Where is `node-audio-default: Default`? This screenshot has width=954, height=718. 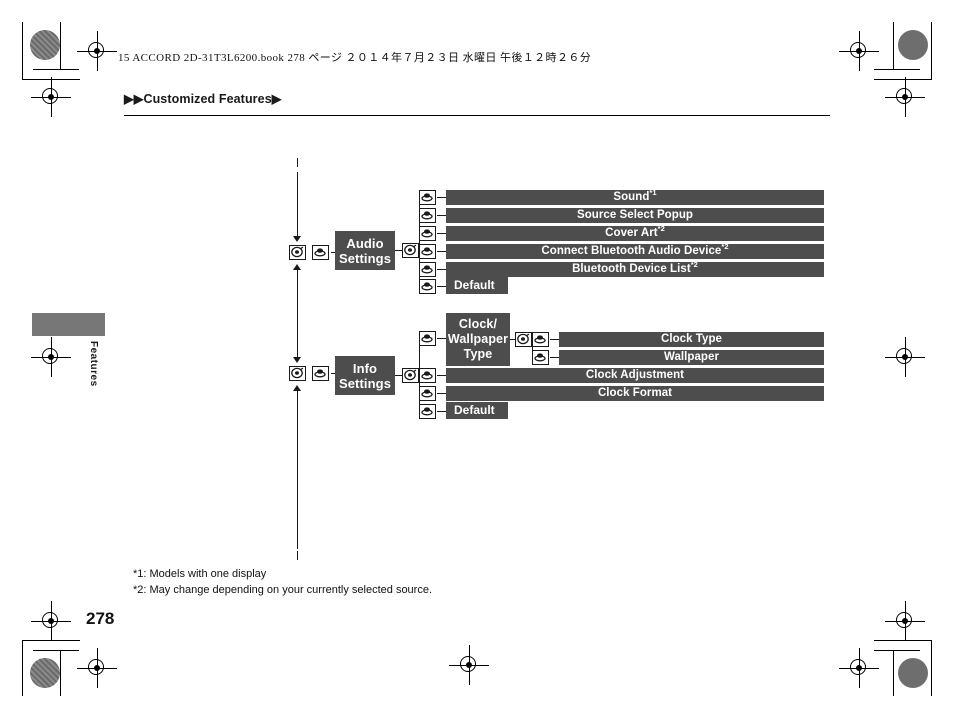 node-audio-default: Default is located at coordinates (477, 285).